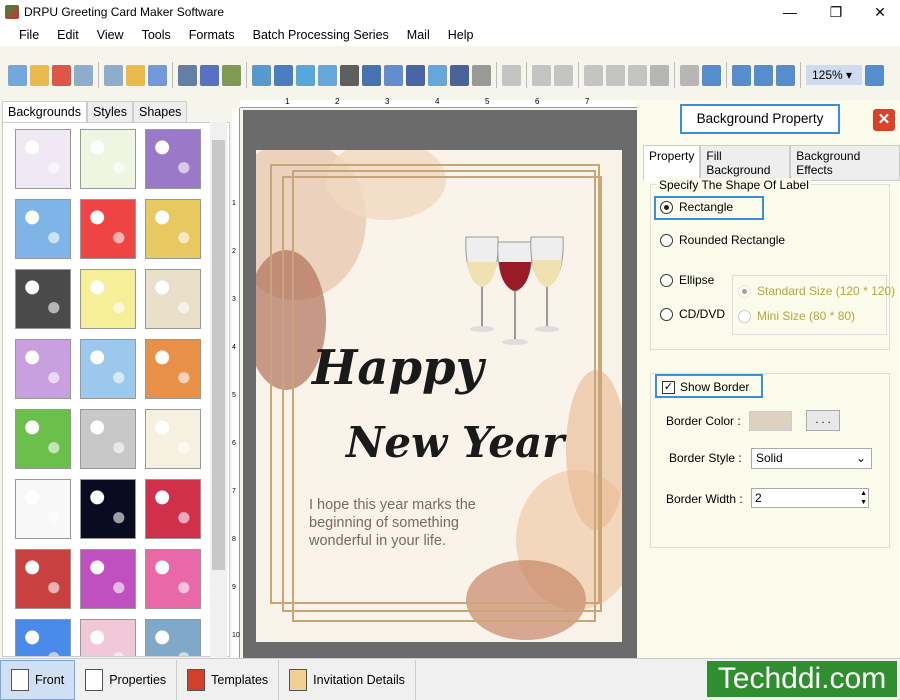 This screenshot has width=900, height=700. I want to click on menu-mail: Mail, so click(418, 35).